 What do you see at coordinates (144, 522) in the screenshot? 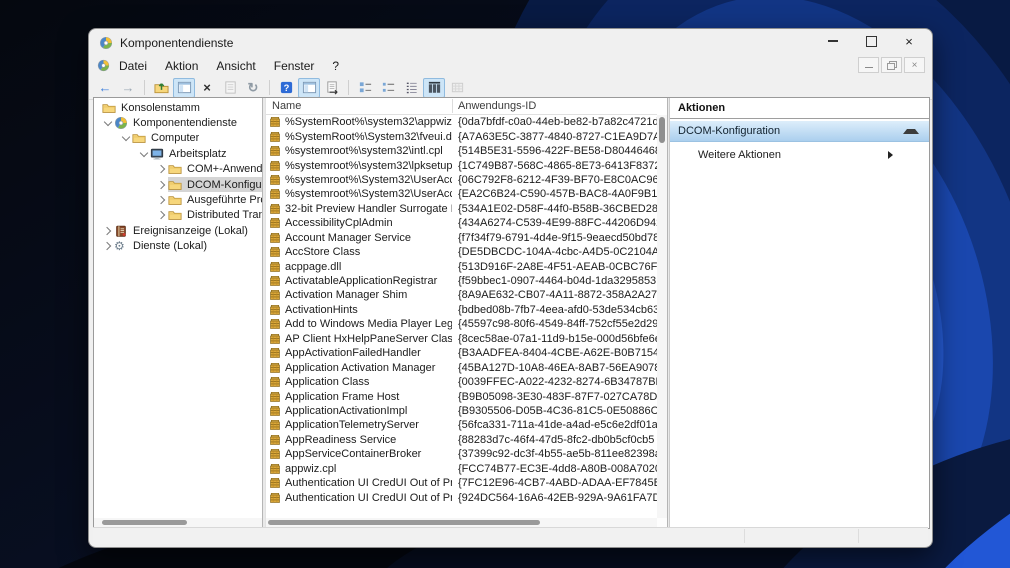
I see `tree-hscroll-thumb` at bounding box center [144, 522].